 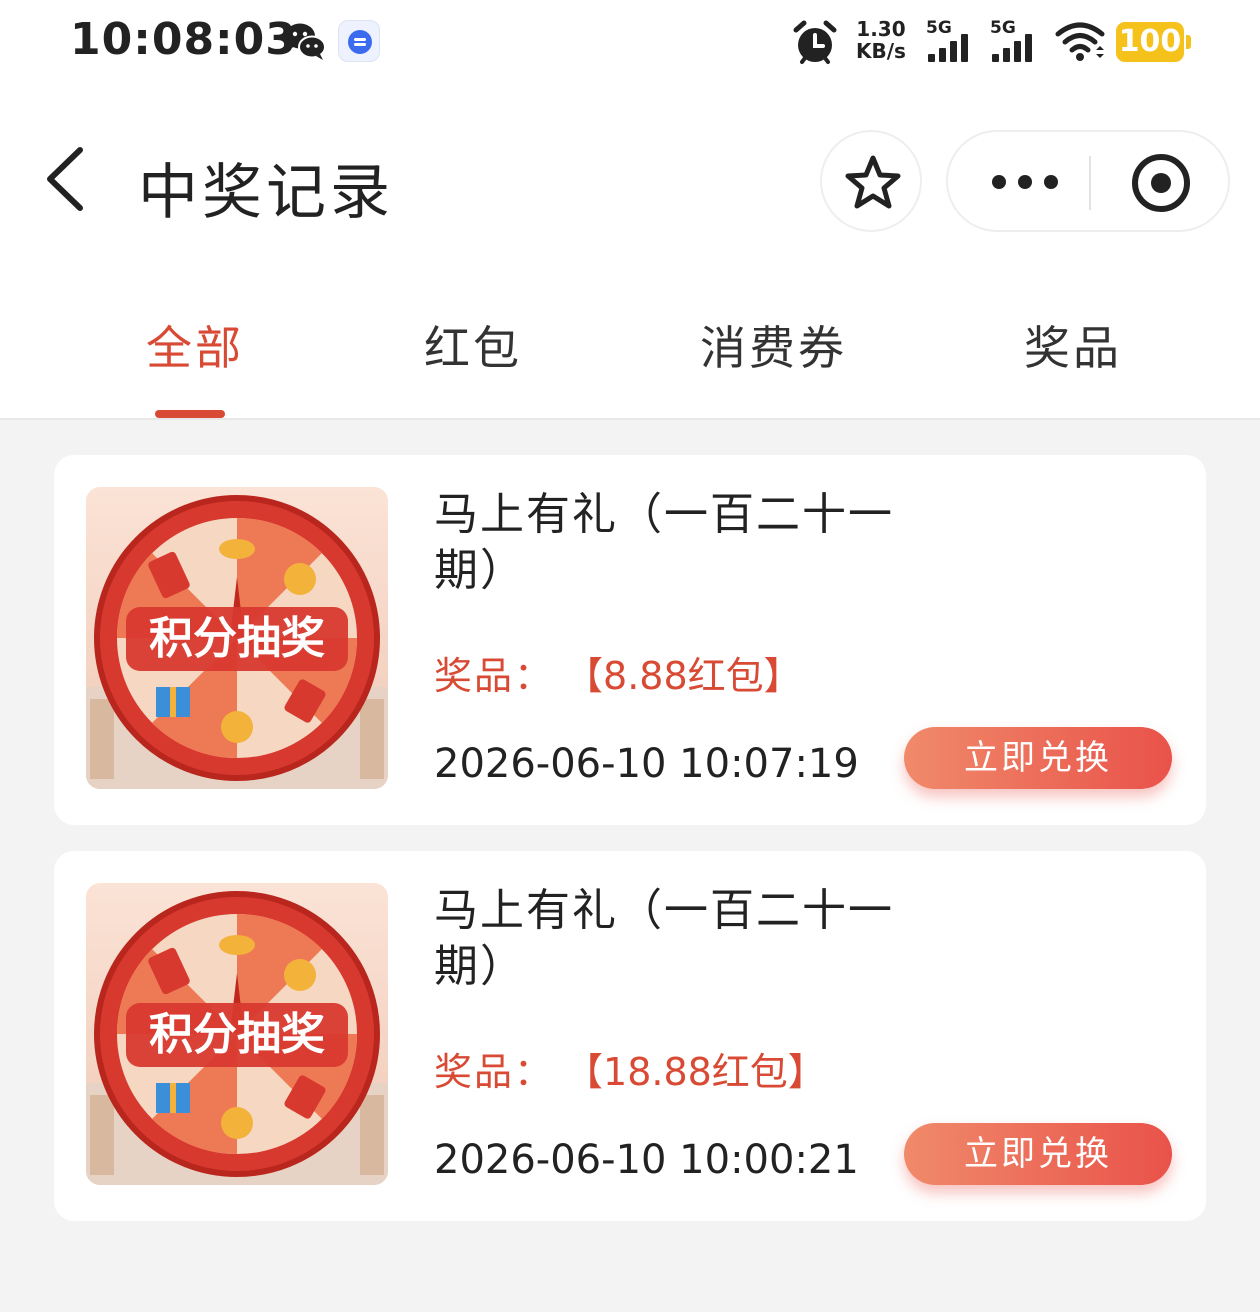 What do you see at coordinates (881, 51) in the screenshot?
I see `network-speed-unit: KB/s` at bounding box center [881, 51].